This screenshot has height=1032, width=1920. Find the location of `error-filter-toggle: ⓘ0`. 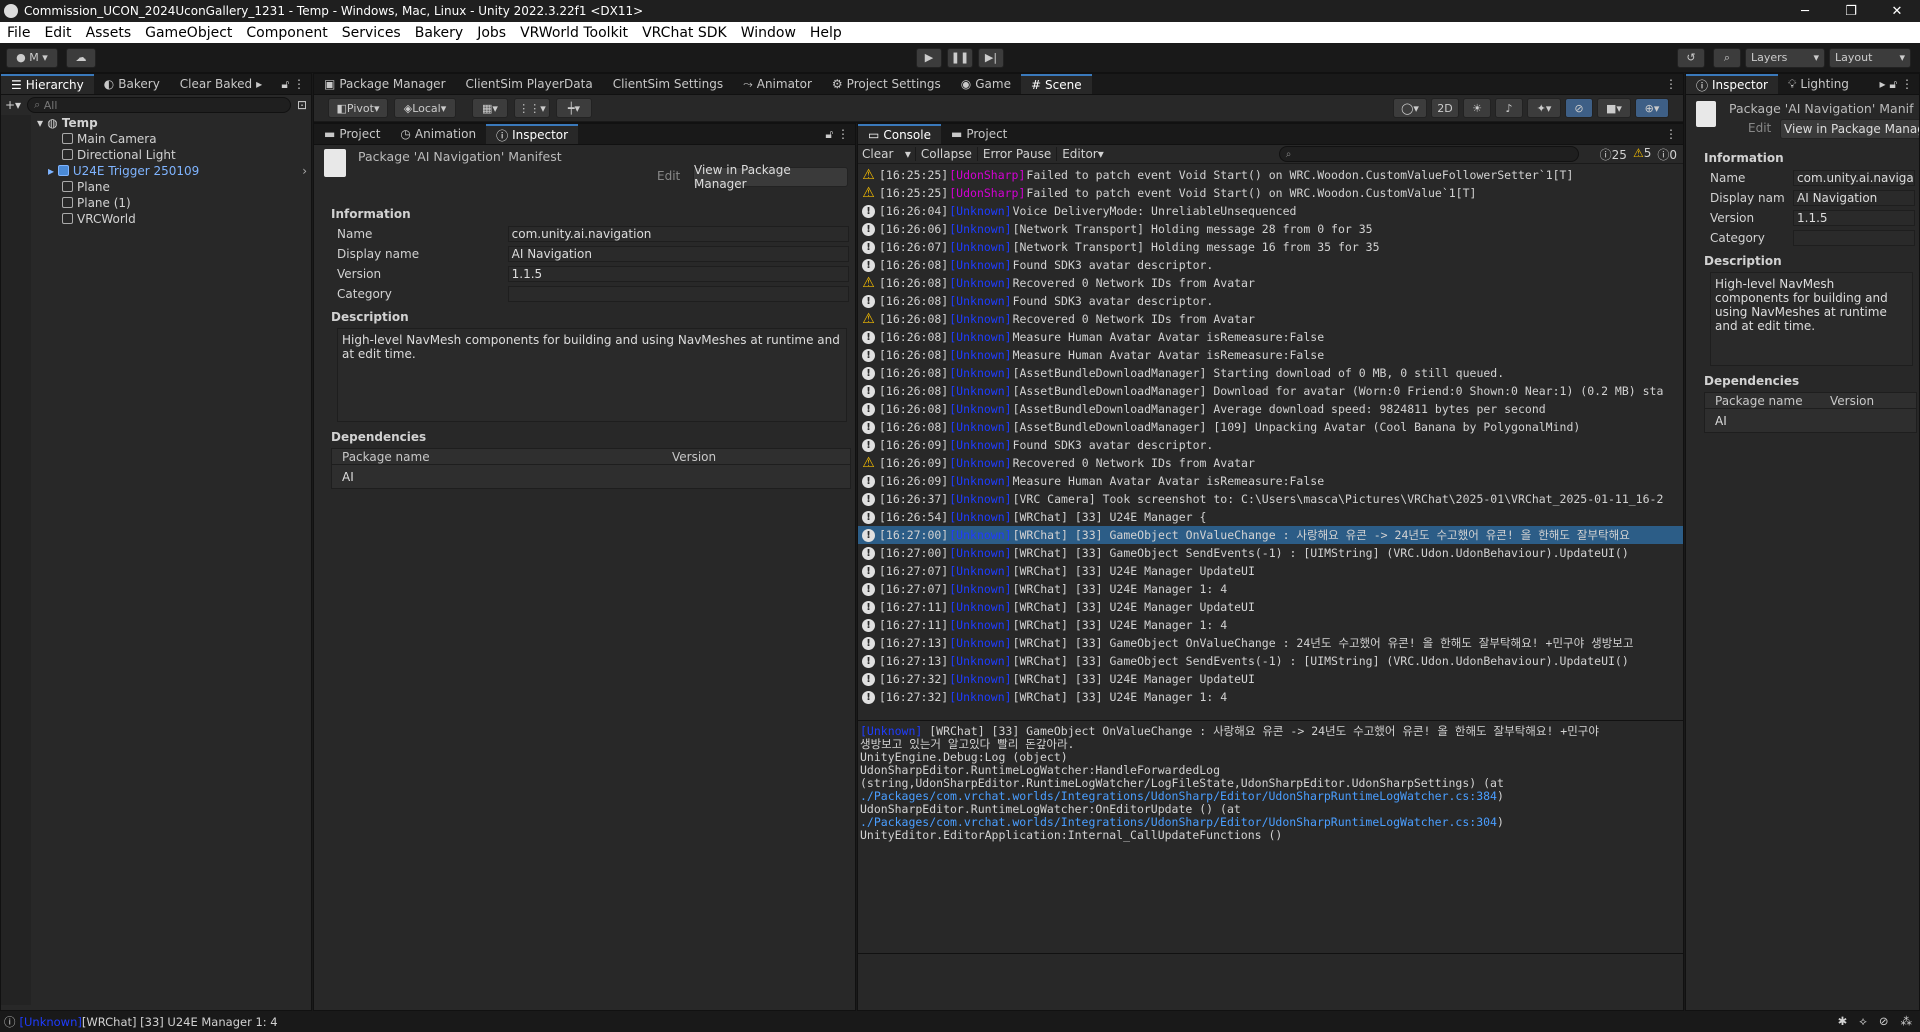

error-filter-toggle: ⓘ0 is located at coordinates (1667, 154).